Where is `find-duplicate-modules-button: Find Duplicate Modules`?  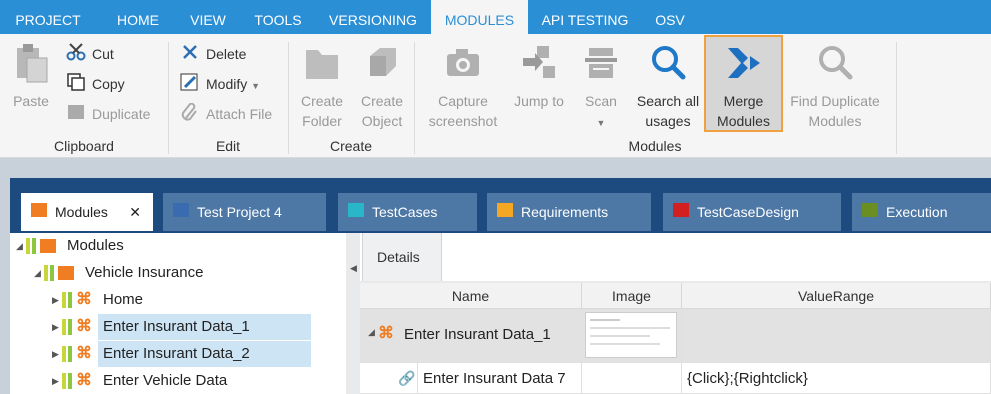
find-duplicate-modules-button: Find Duplicate Modules is located at coordinates (835, 86).